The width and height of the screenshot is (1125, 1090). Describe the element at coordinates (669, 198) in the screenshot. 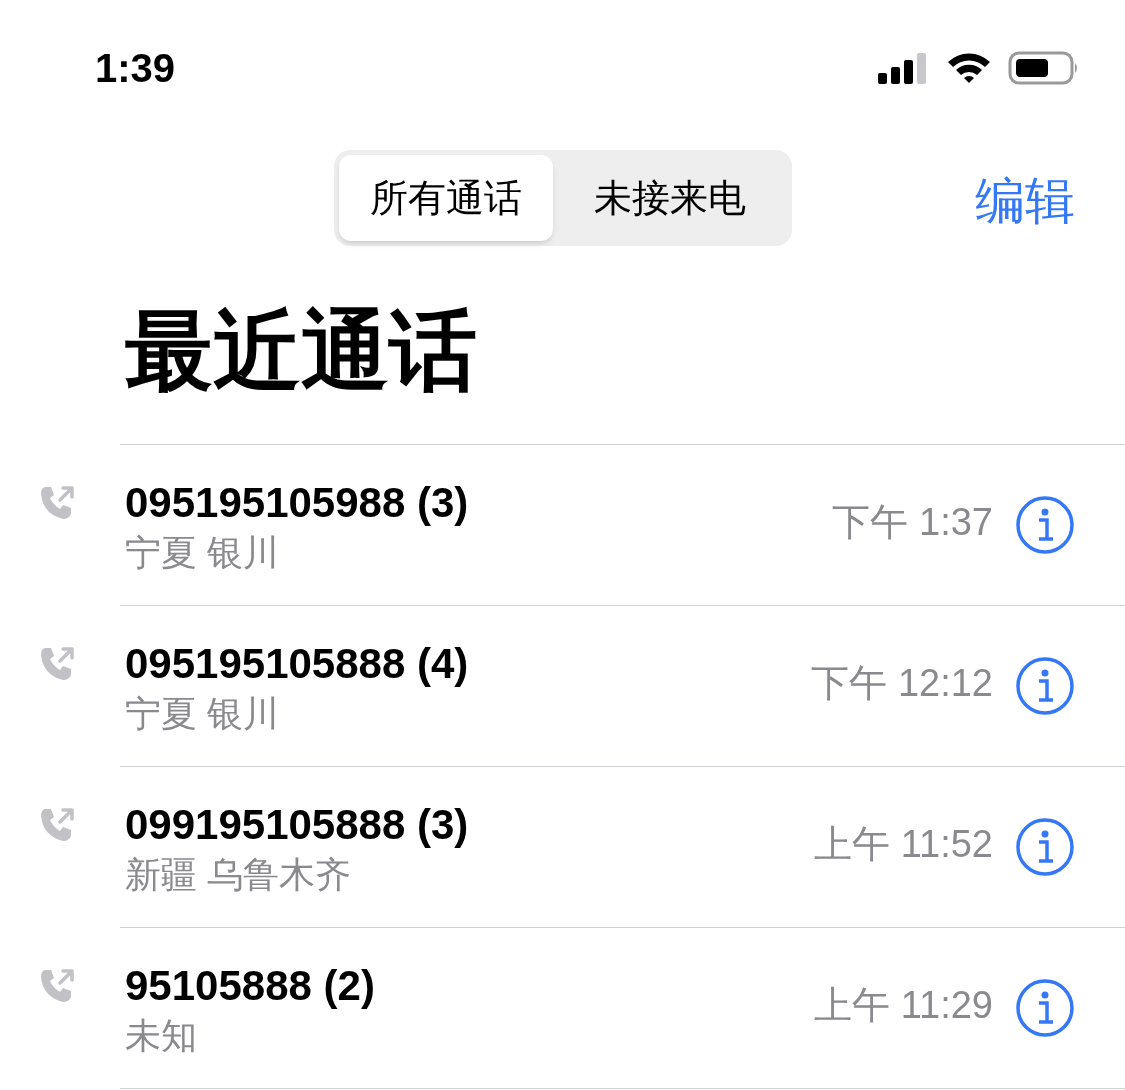

I see `segment-tab: 未接来电` at that location.